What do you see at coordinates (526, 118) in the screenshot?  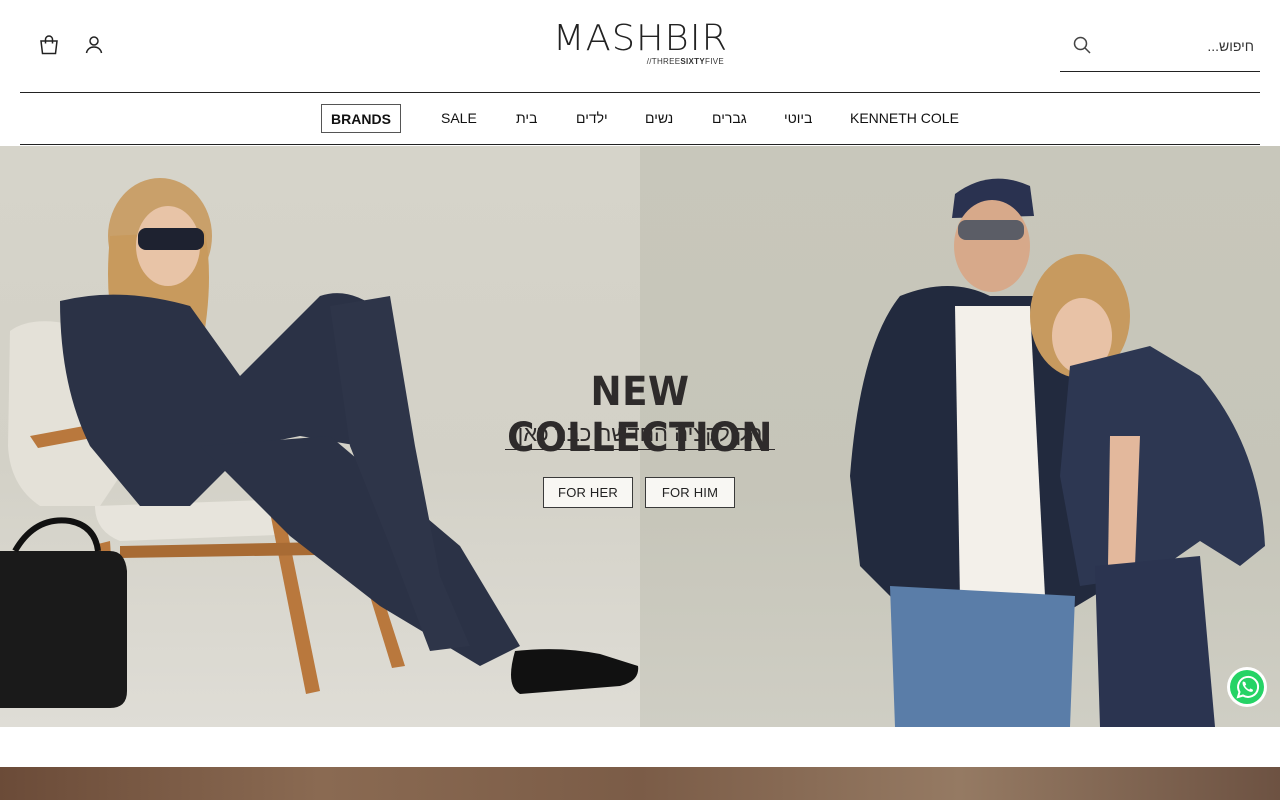 I see `nav-item-home: בית` at bounding box center [526, 118].